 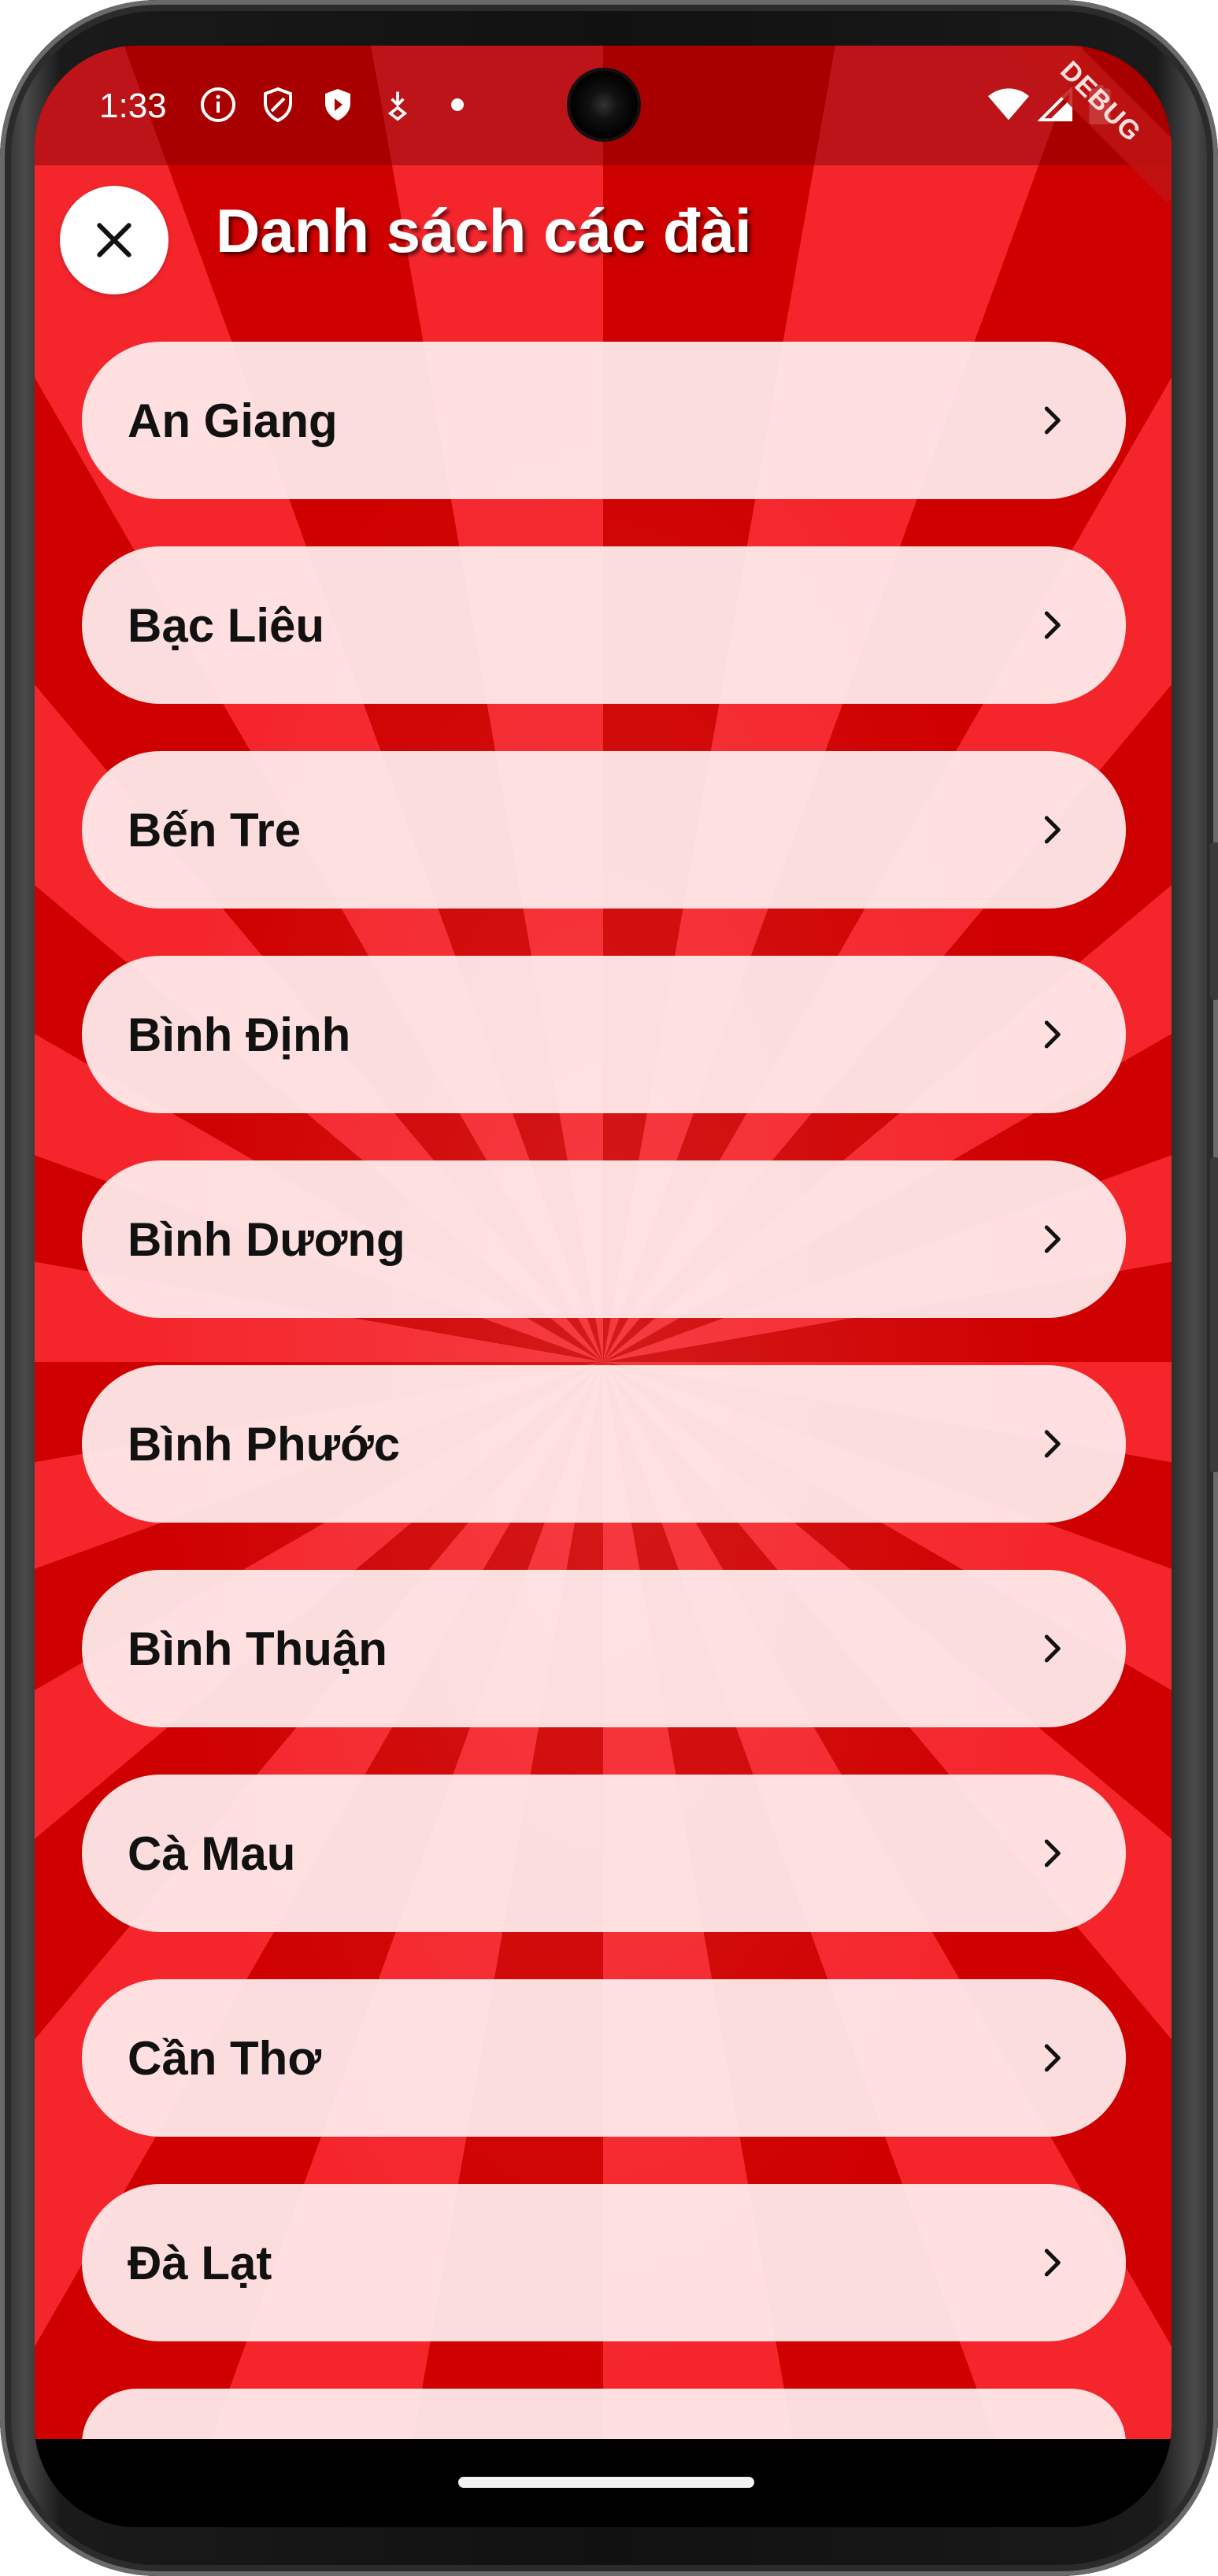 What do you see at coordinates (215, 830) in the screenshot?
I see `station-label: Bến Tre` at bounding box center [215, 830].